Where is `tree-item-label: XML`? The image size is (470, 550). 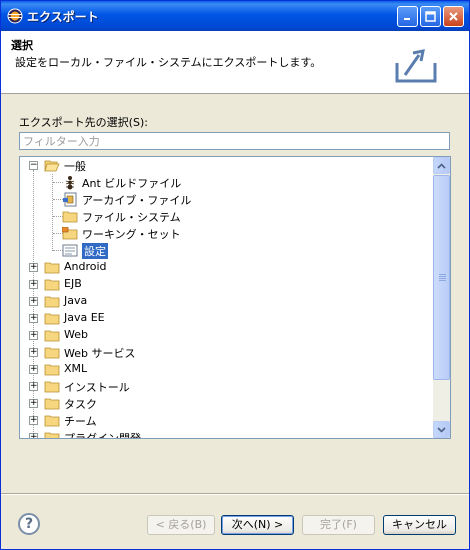 tree-item-label: XML is located at coordinates (76, 368).